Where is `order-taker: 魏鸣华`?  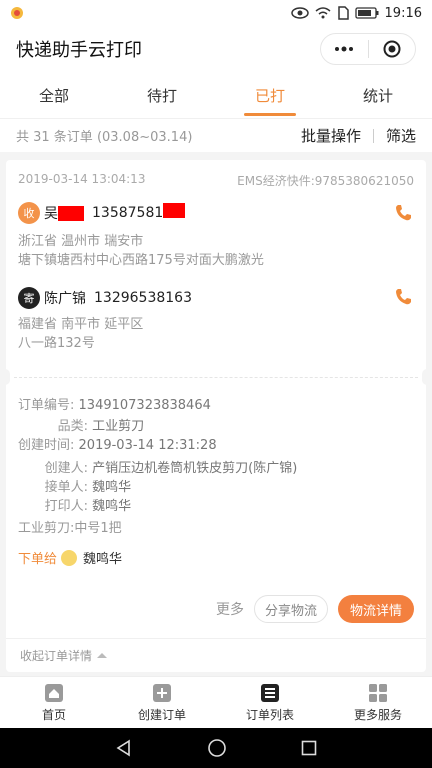 order-taker: 魏鸣华 is located at coordinates (112, 487).